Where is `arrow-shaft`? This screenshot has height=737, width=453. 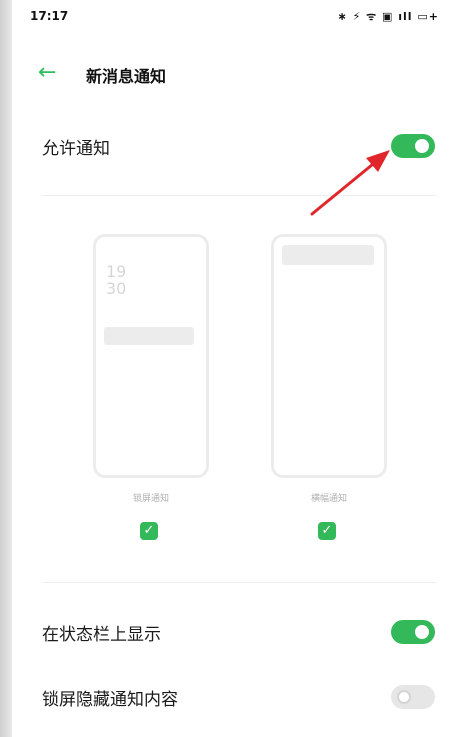
arrow-shaft is located at coordinates (345, 187).